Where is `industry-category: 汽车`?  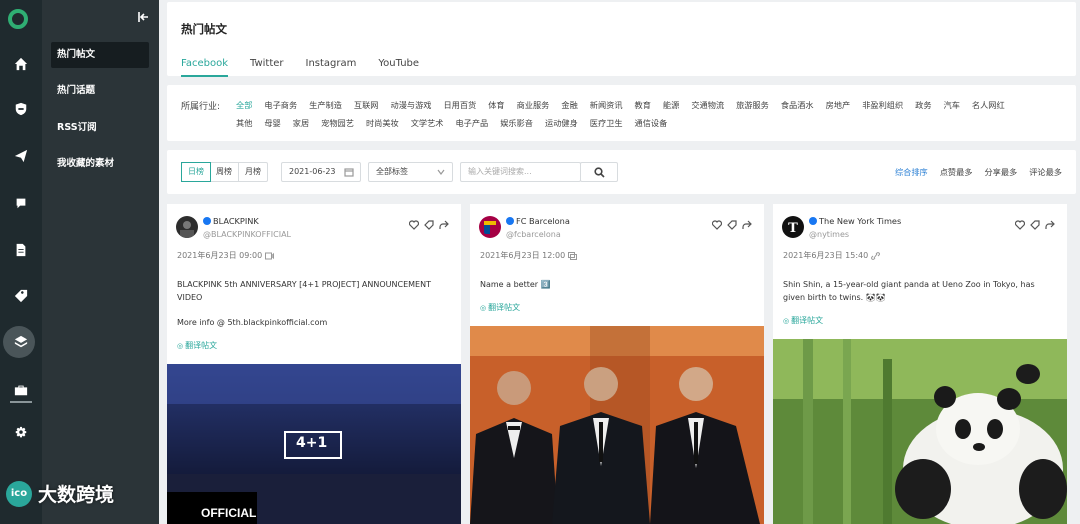 industry-category: 汽车 is located at coordinates (952, 105).